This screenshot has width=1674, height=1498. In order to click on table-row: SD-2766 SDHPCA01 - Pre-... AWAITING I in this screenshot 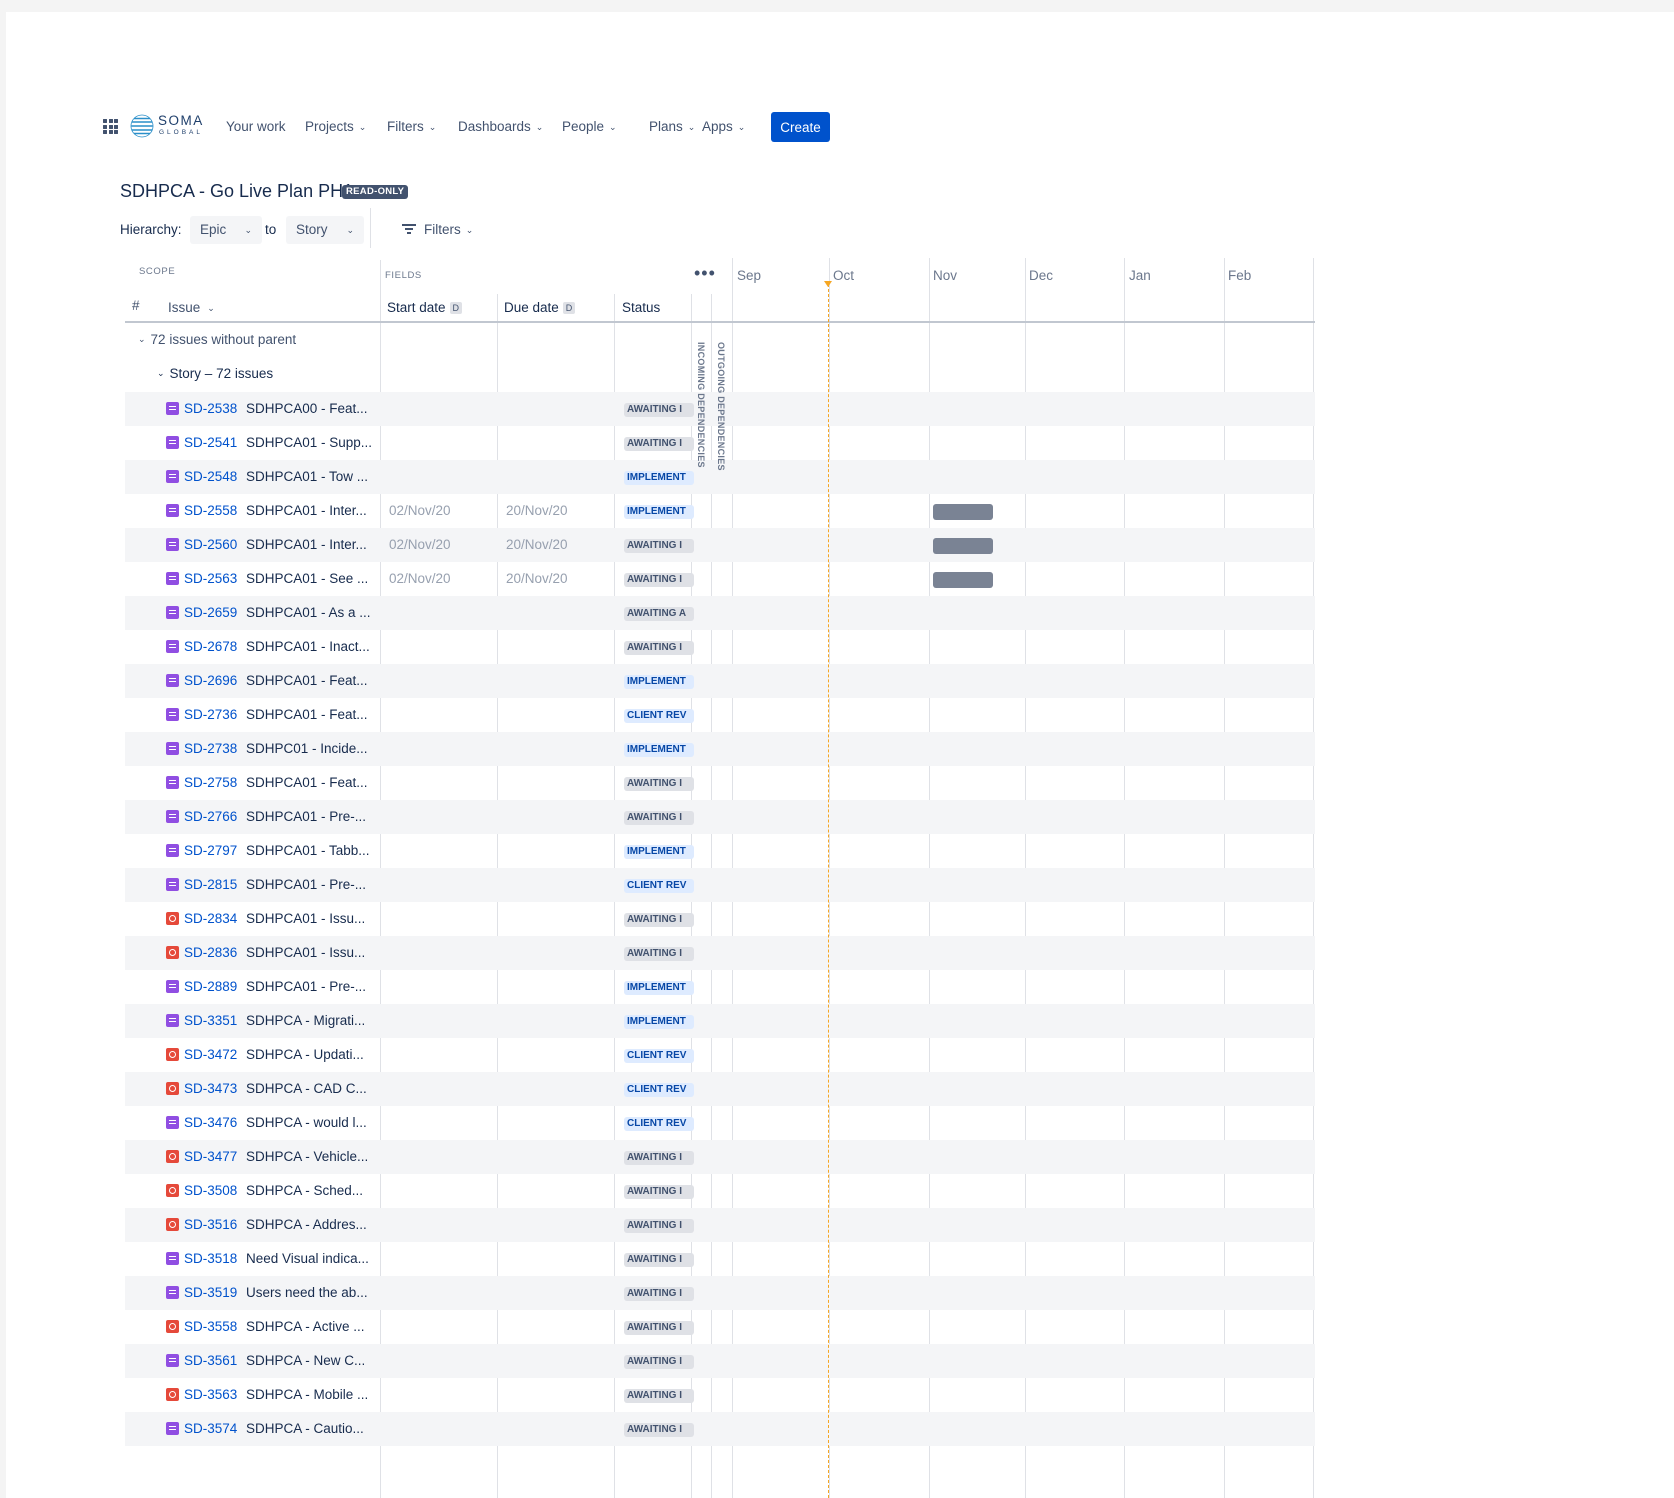, I will do `click(720, 817)`.